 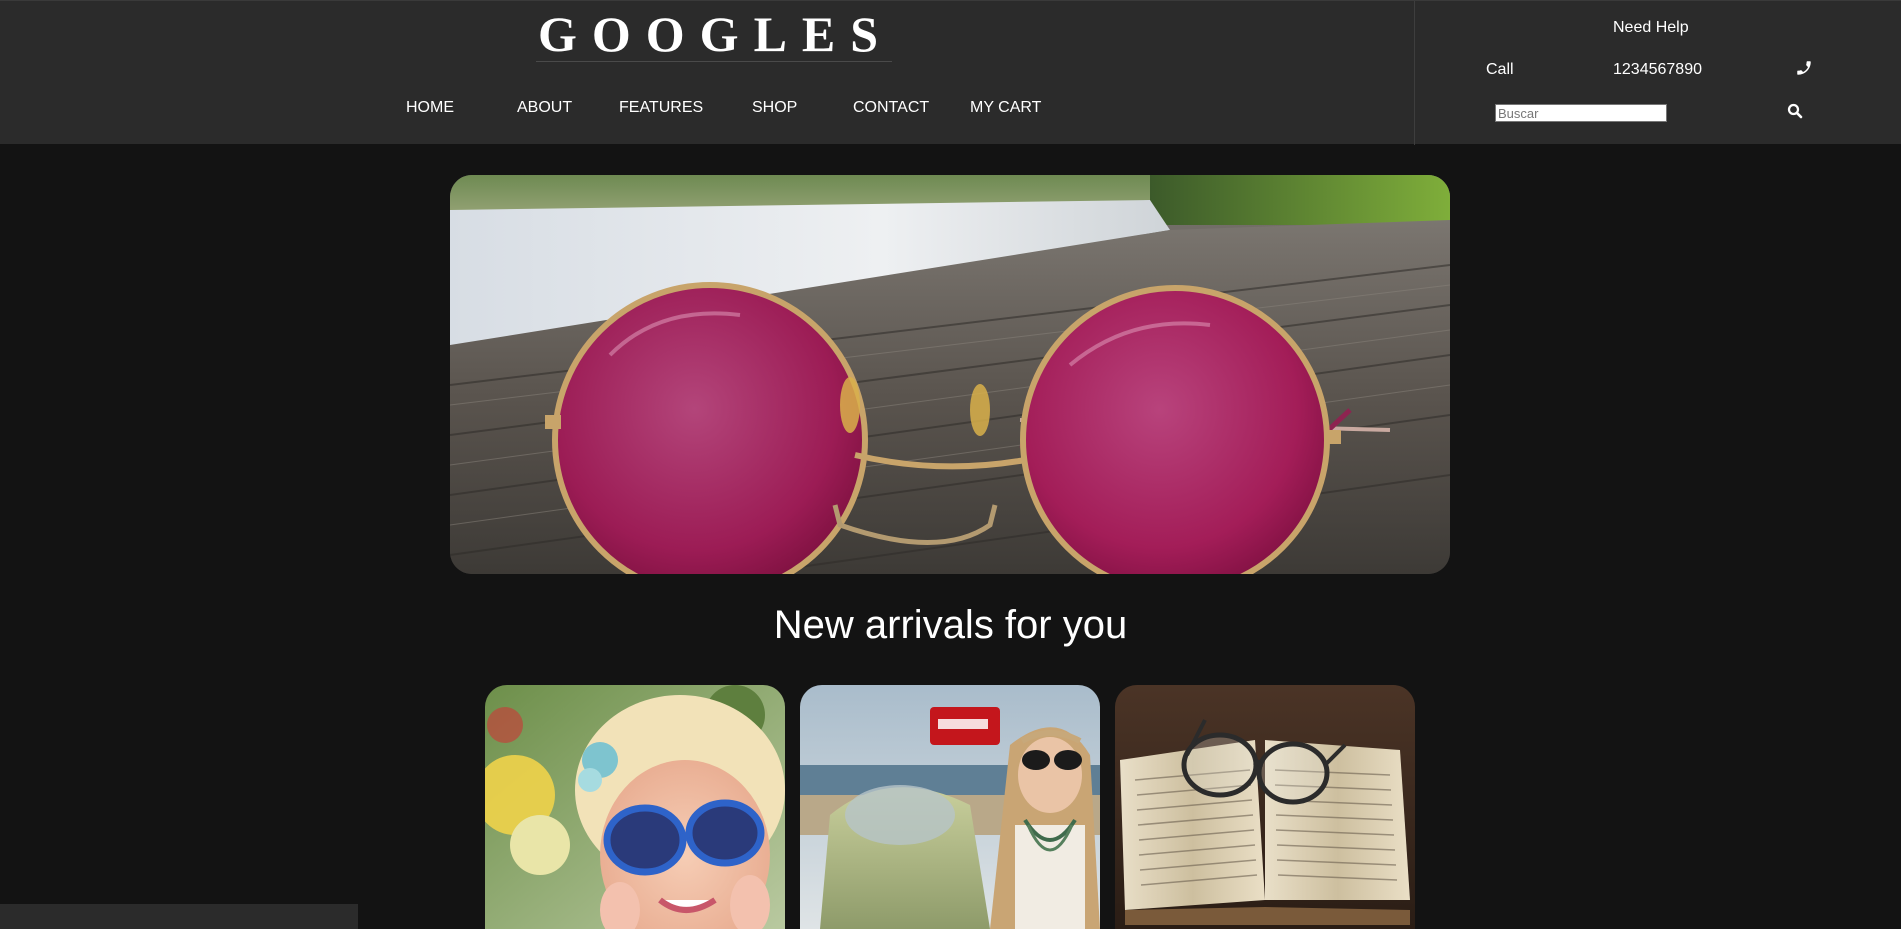 What do you see at coordinates (891, 108) in the screenshot?
I see `nav-contact: CONTACT` at bounding box center [891, 108].